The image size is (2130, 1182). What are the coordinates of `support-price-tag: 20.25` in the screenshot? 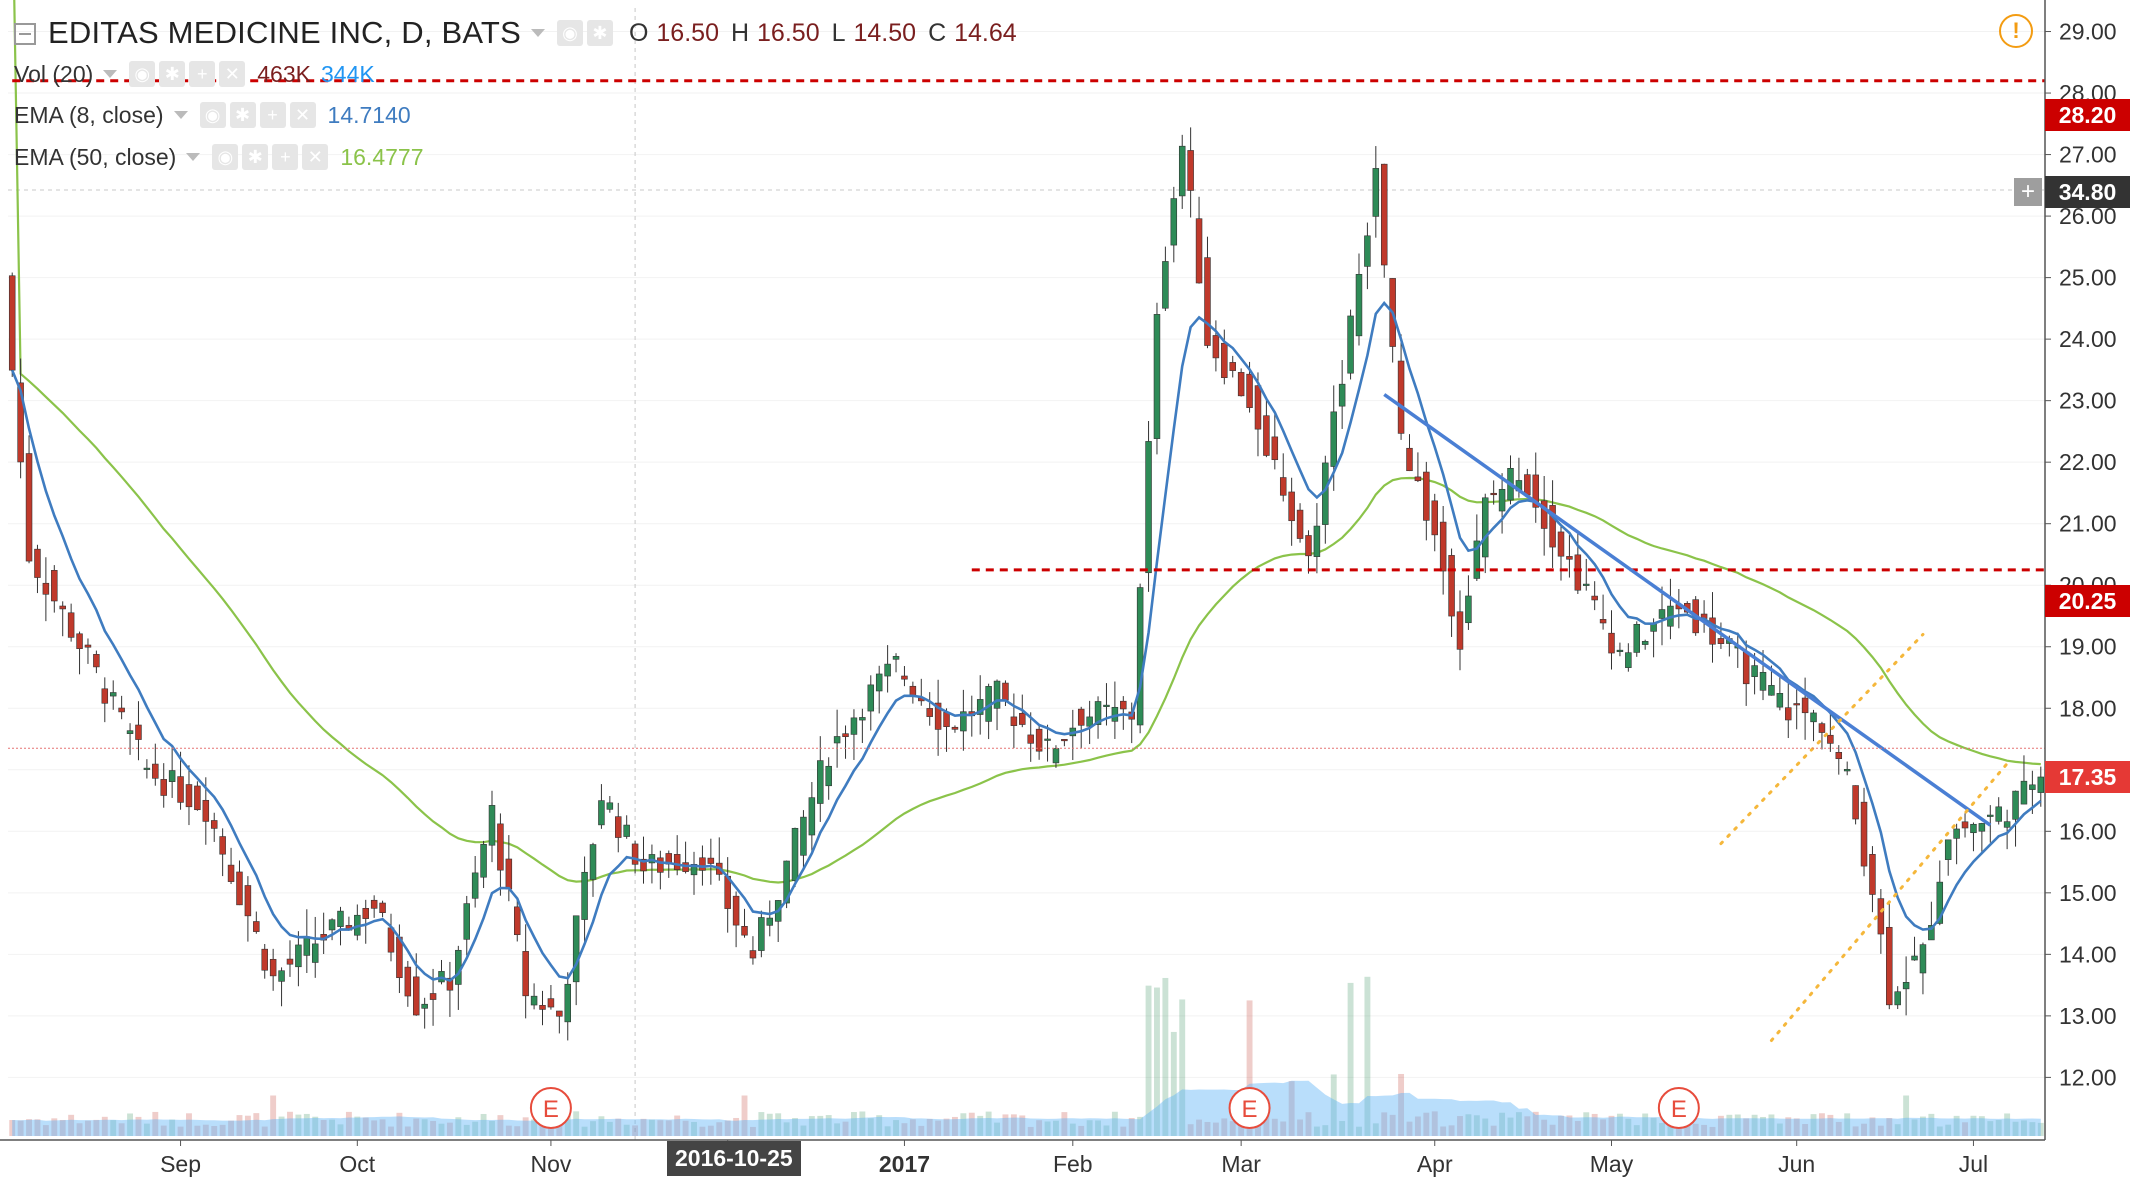 It's located at (2087, 601).